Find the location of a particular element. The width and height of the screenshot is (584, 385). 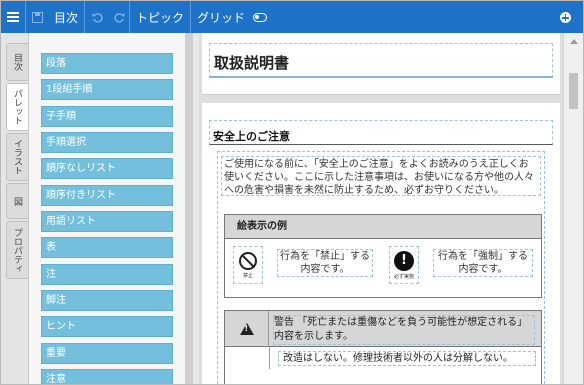

side-tab-bar: 目次 パレット イラスト 図 プロパティ is located at coordinates (15, 208).